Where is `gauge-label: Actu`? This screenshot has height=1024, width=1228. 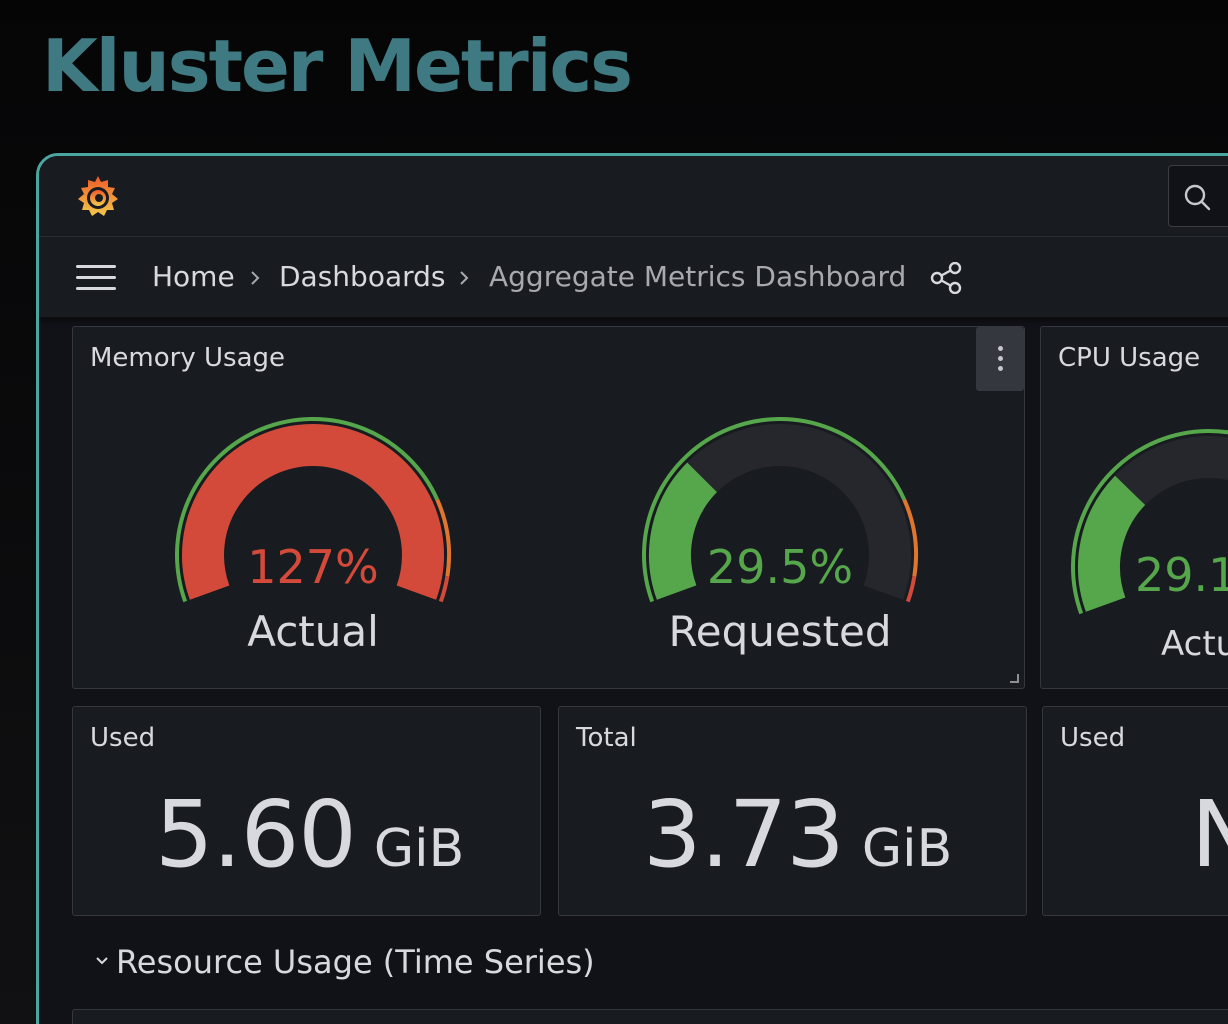
gauge-label: Actu is located at coordinates (1194, 644).